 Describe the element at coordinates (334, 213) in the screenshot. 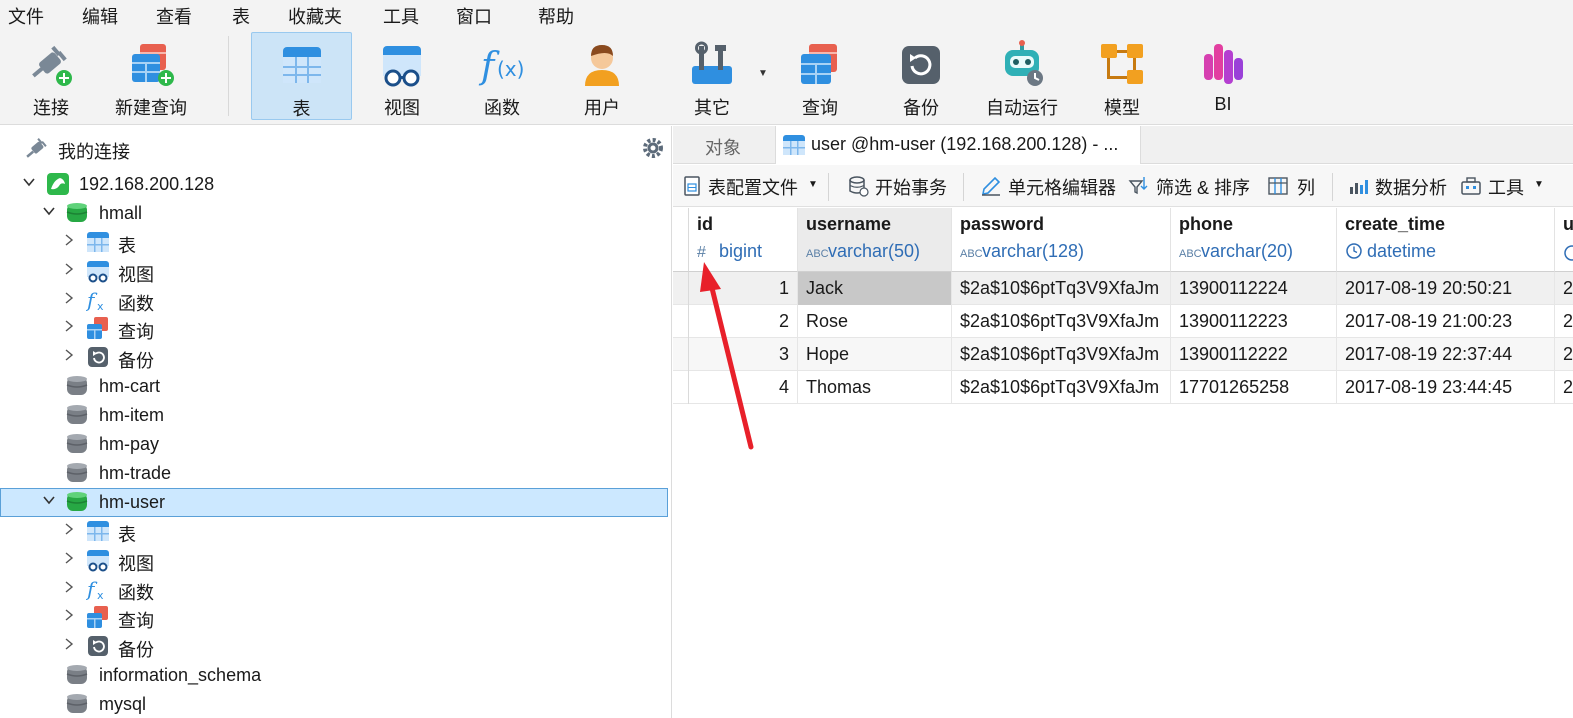

I see `database-node-hmall: hmall` at that location.